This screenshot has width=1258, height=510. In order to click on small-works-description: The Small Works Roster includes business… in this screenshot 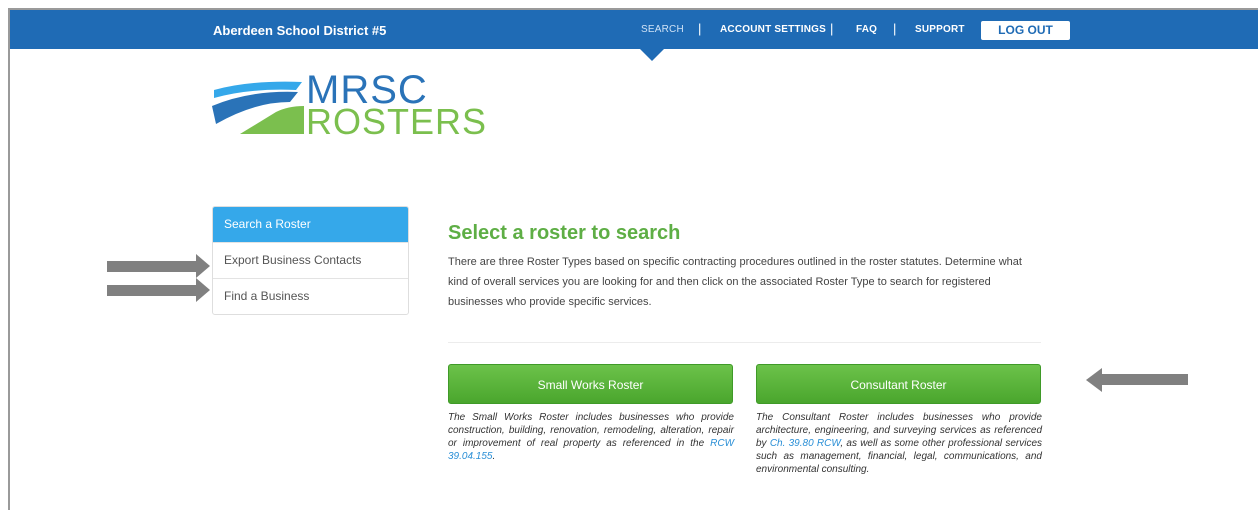, I will do `click(591, 437)`.